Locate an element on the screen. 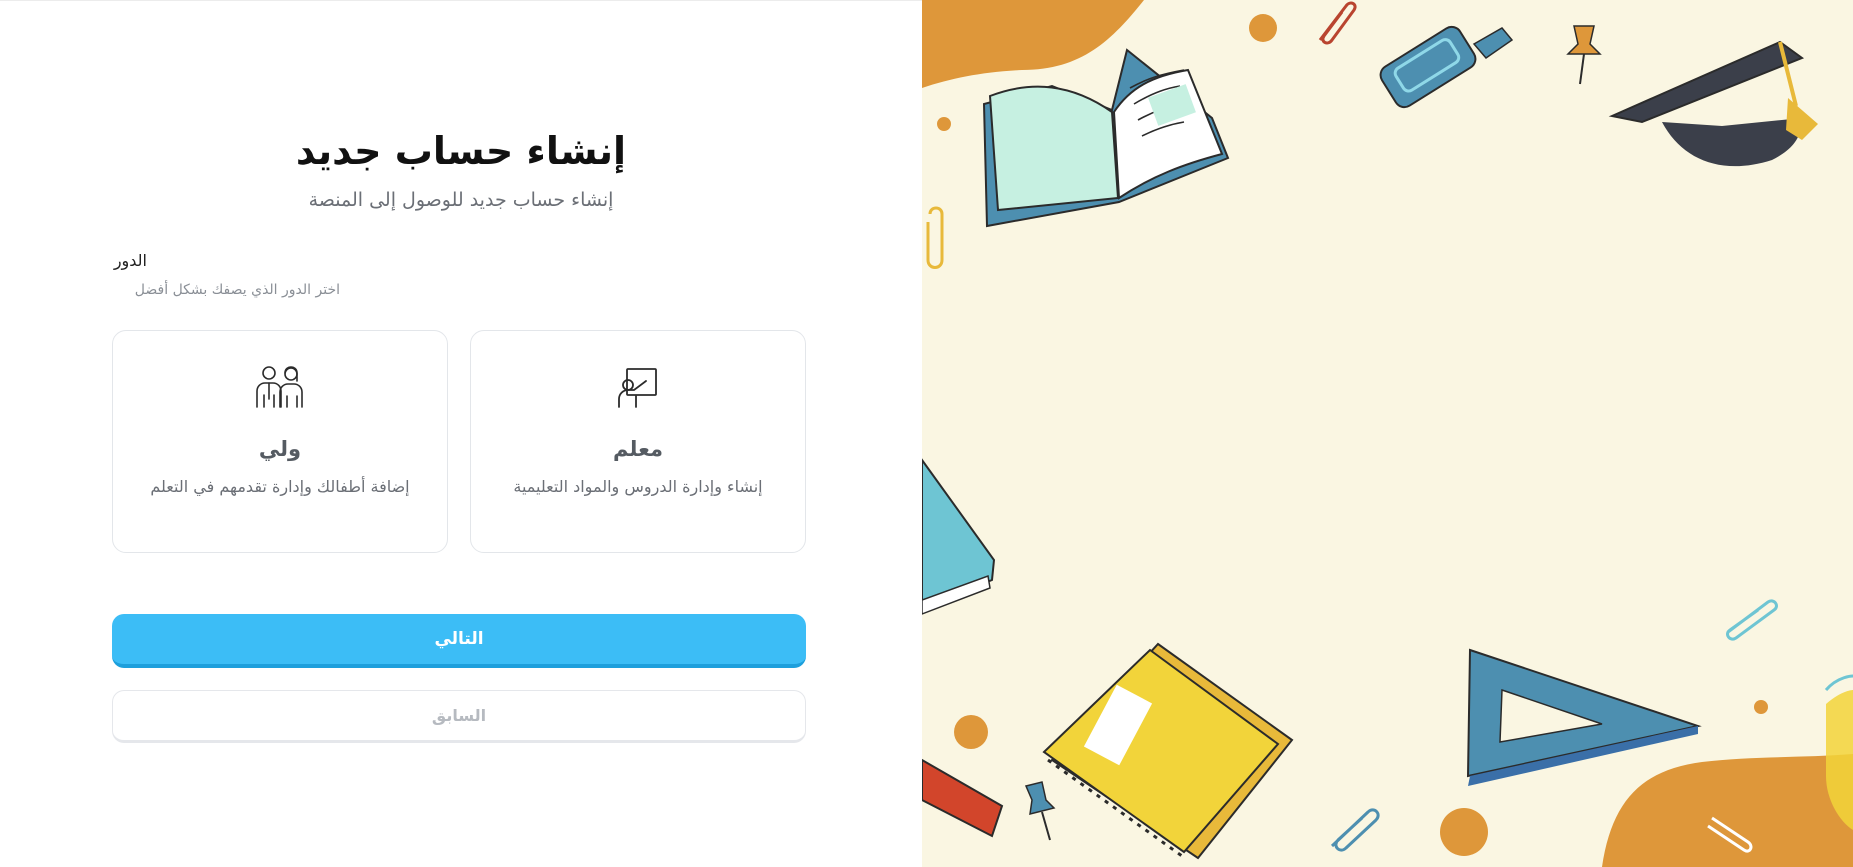 This screenshot has width=1853, height=867. orange-blob-top is located at coordinates (1033, 44).